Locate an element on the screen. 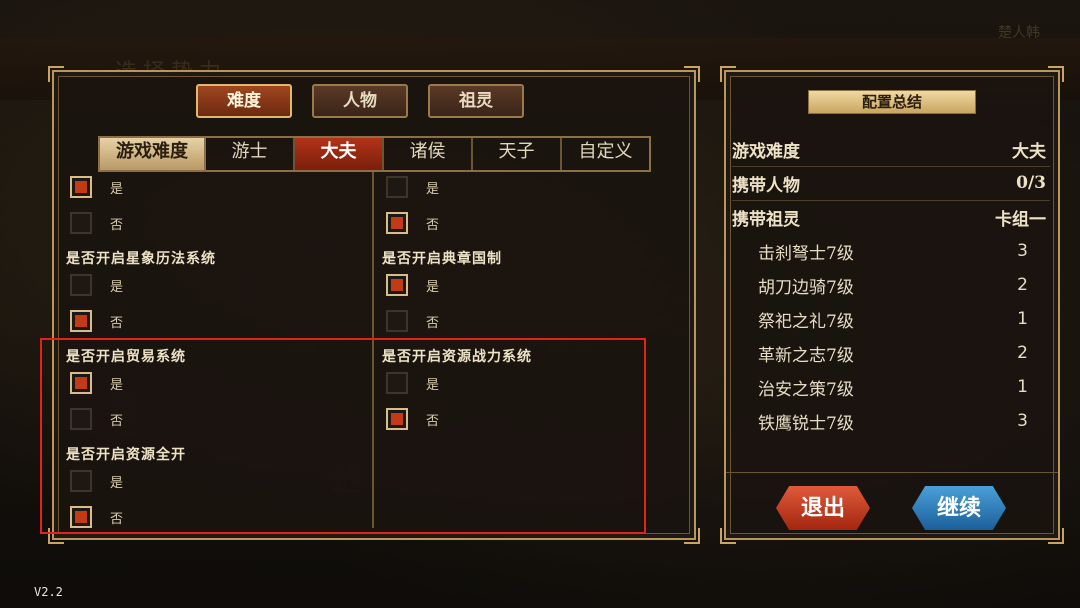 Image resolution: width=1080 pixels, height=608 pixels. option-statute-yes: 是 is located at coordinates (412, 285).